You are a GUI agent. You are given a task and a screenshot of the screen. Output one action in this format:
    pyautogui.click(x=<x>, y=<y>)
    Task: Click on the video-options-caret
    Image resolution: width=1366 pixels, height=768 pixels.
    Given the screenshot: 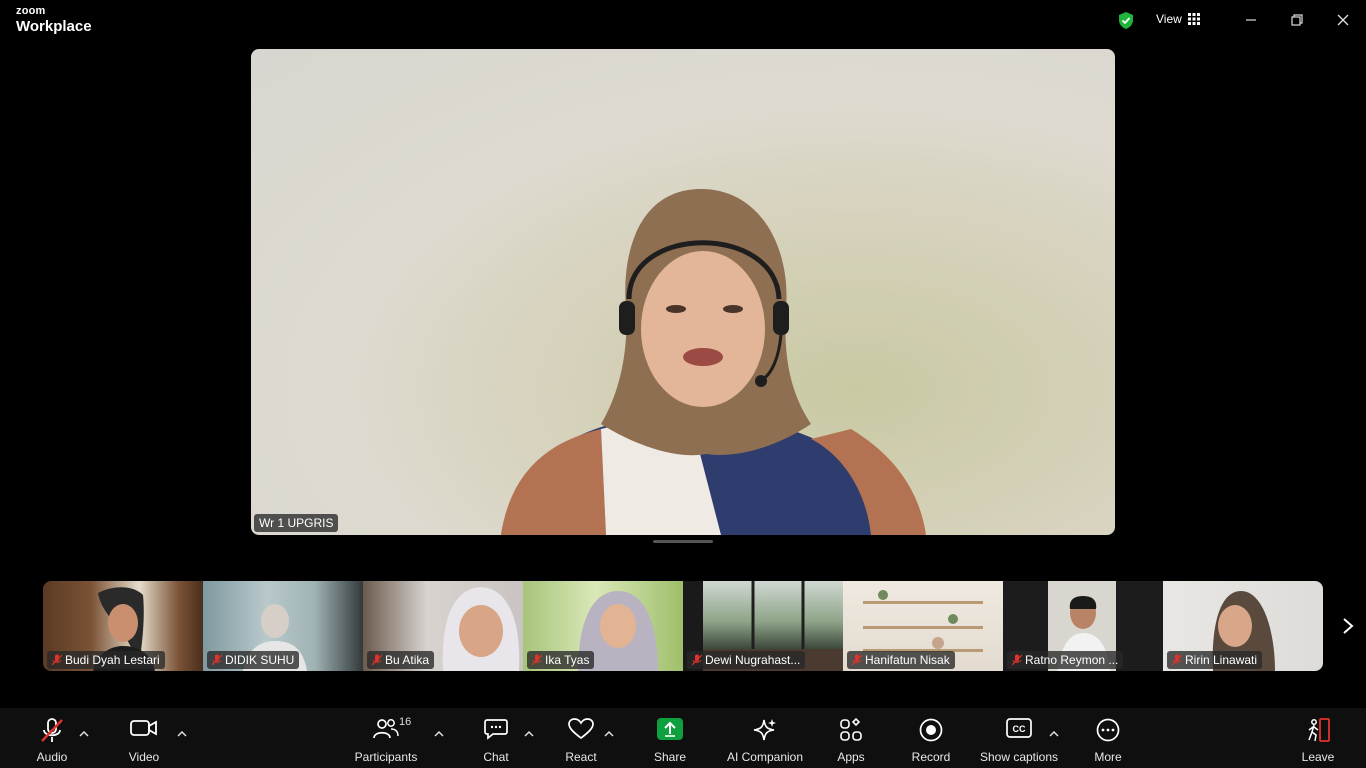 What is the action you would take?
    pyautogui.click(x=182, y=734)
    